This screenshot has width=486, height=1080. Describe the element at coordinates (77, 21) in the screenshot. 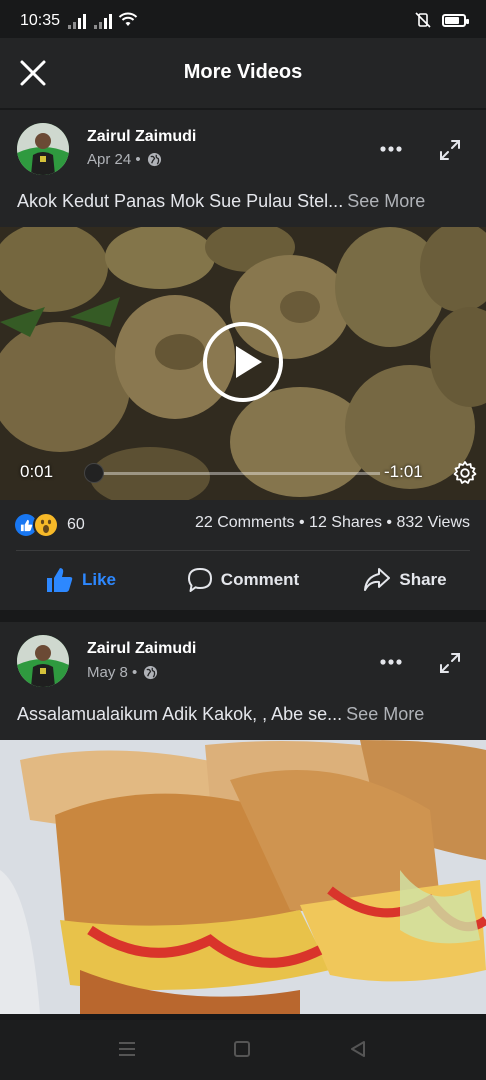

I see `signal-icon` at that location.